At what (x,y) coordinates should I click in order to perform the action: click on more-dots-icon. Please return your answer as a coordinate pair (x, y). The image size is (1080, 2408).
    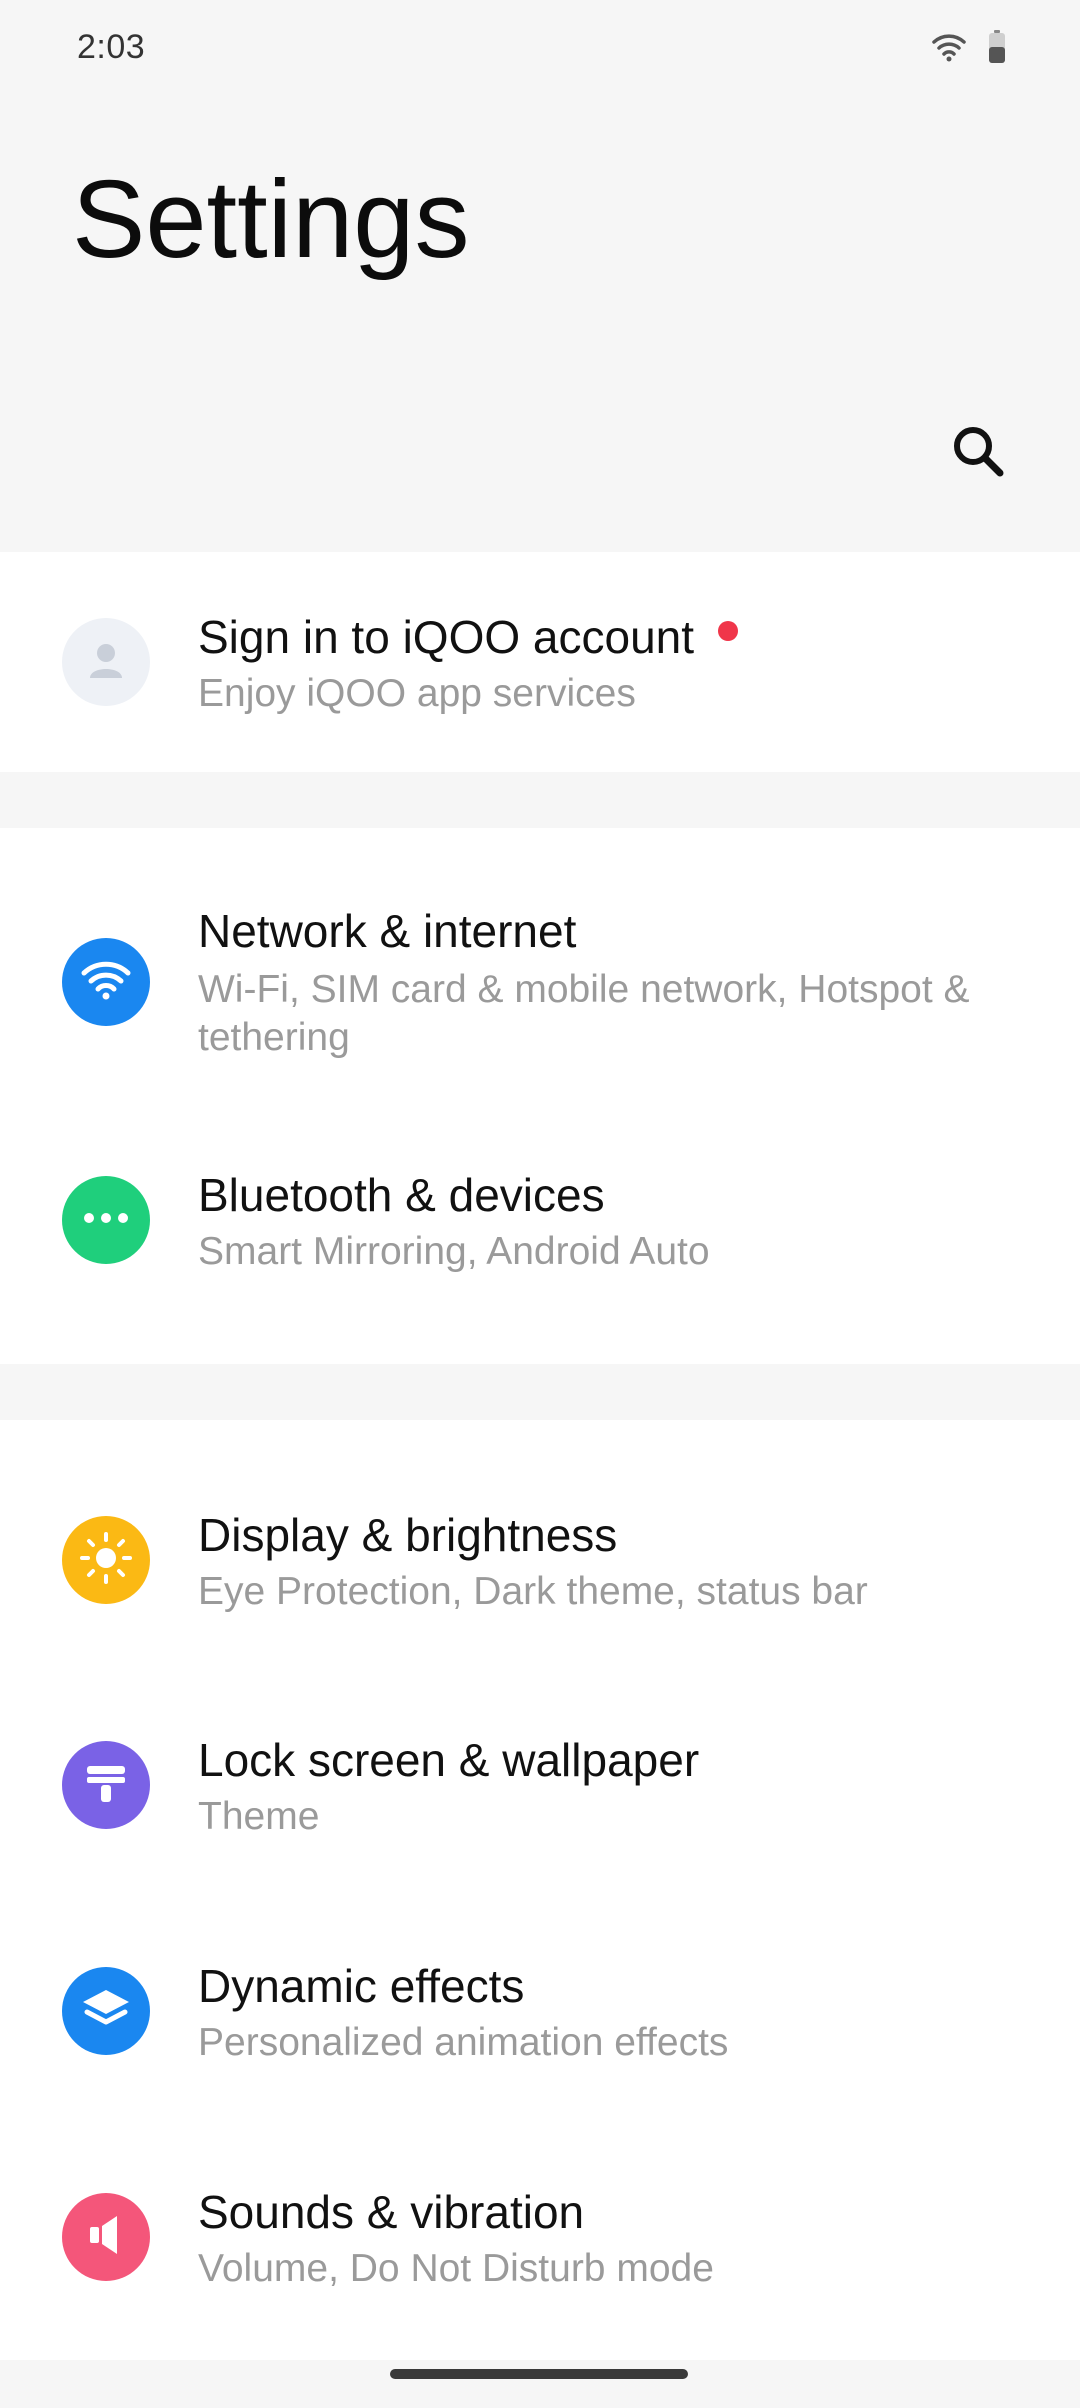
    Looking at the image, I should click on (106, 1220).